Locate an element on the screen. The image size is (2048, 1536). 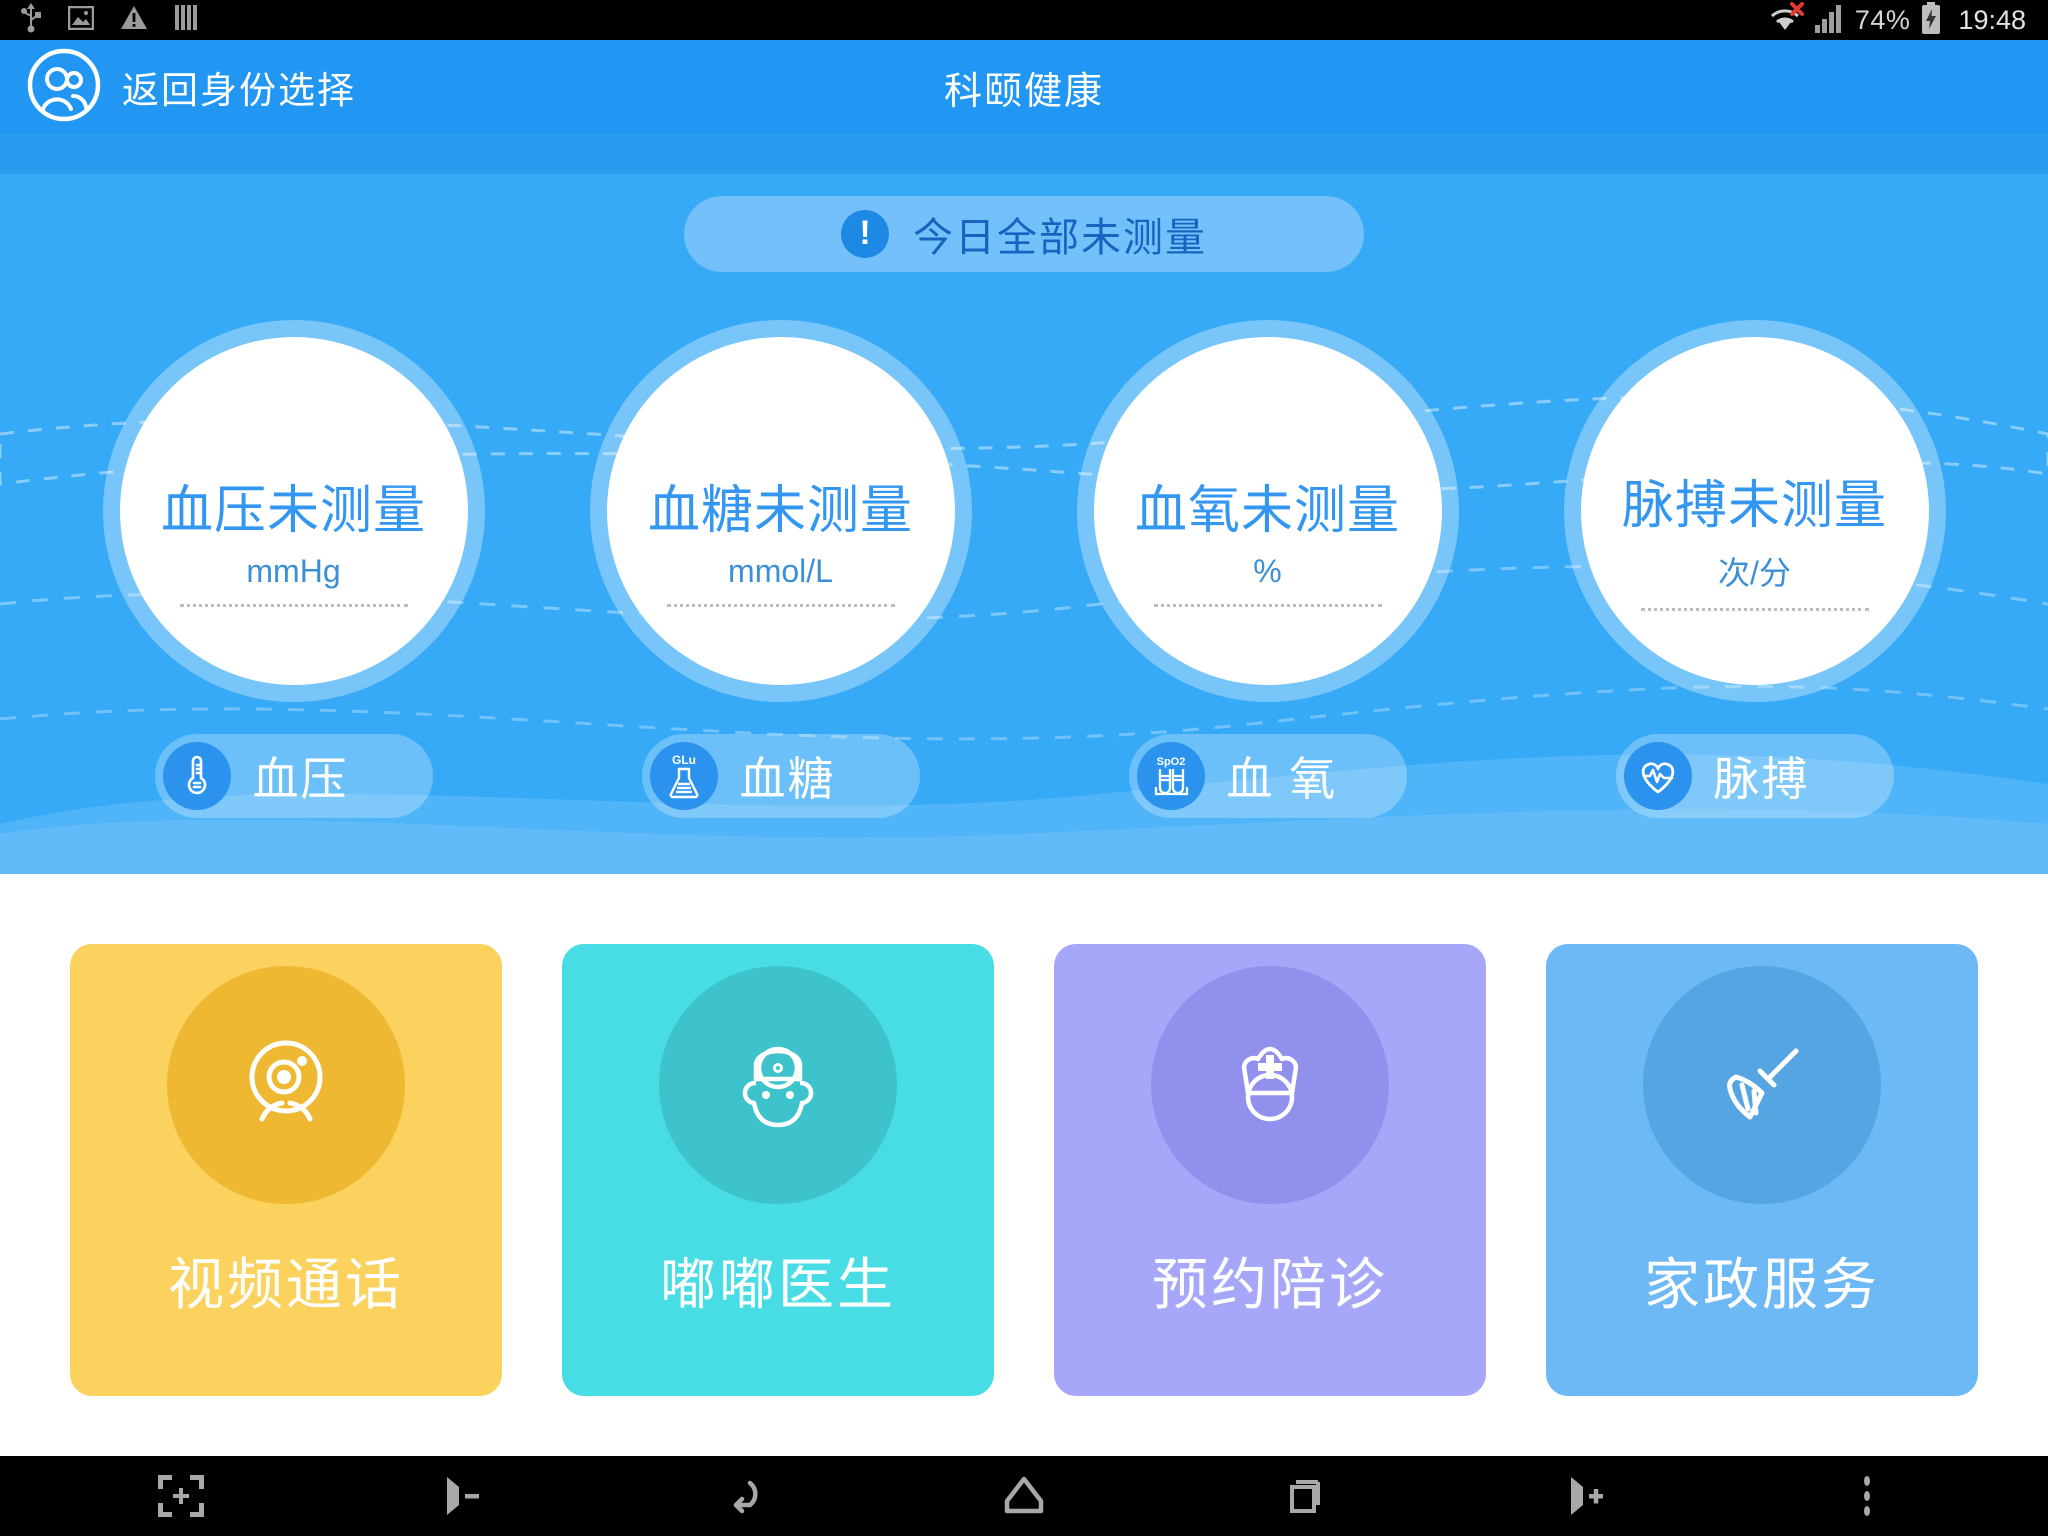
doctor-head-icon is located at coordinates (778, 1085).